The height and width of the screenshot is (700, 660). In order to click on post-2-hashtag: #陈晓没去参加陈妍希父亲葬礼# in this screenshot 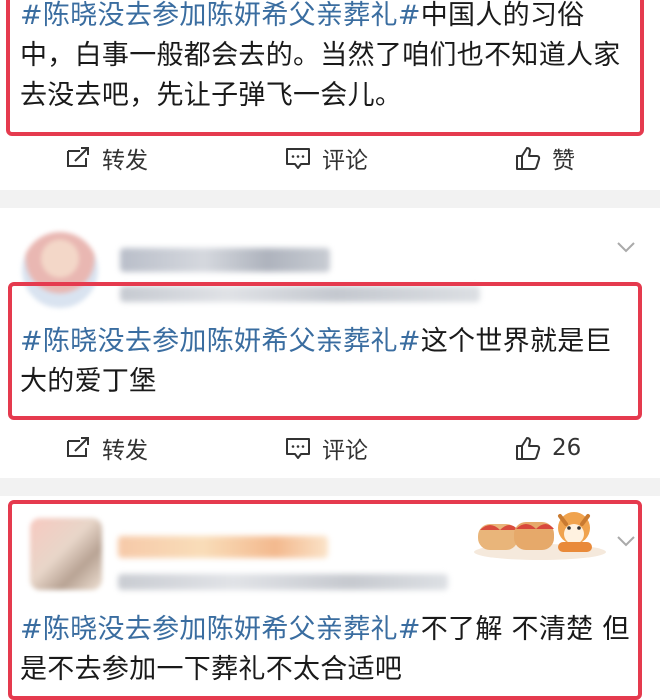, I will do `click(220, 341)`.